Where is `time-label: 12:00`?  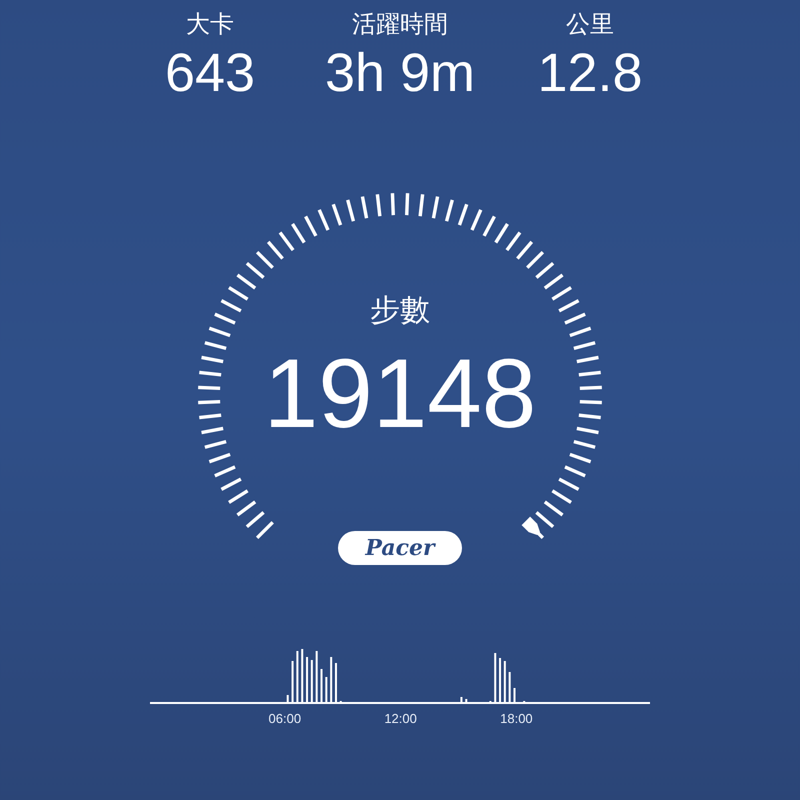 time-label: 12:00 is located at coordinates (400, 718).